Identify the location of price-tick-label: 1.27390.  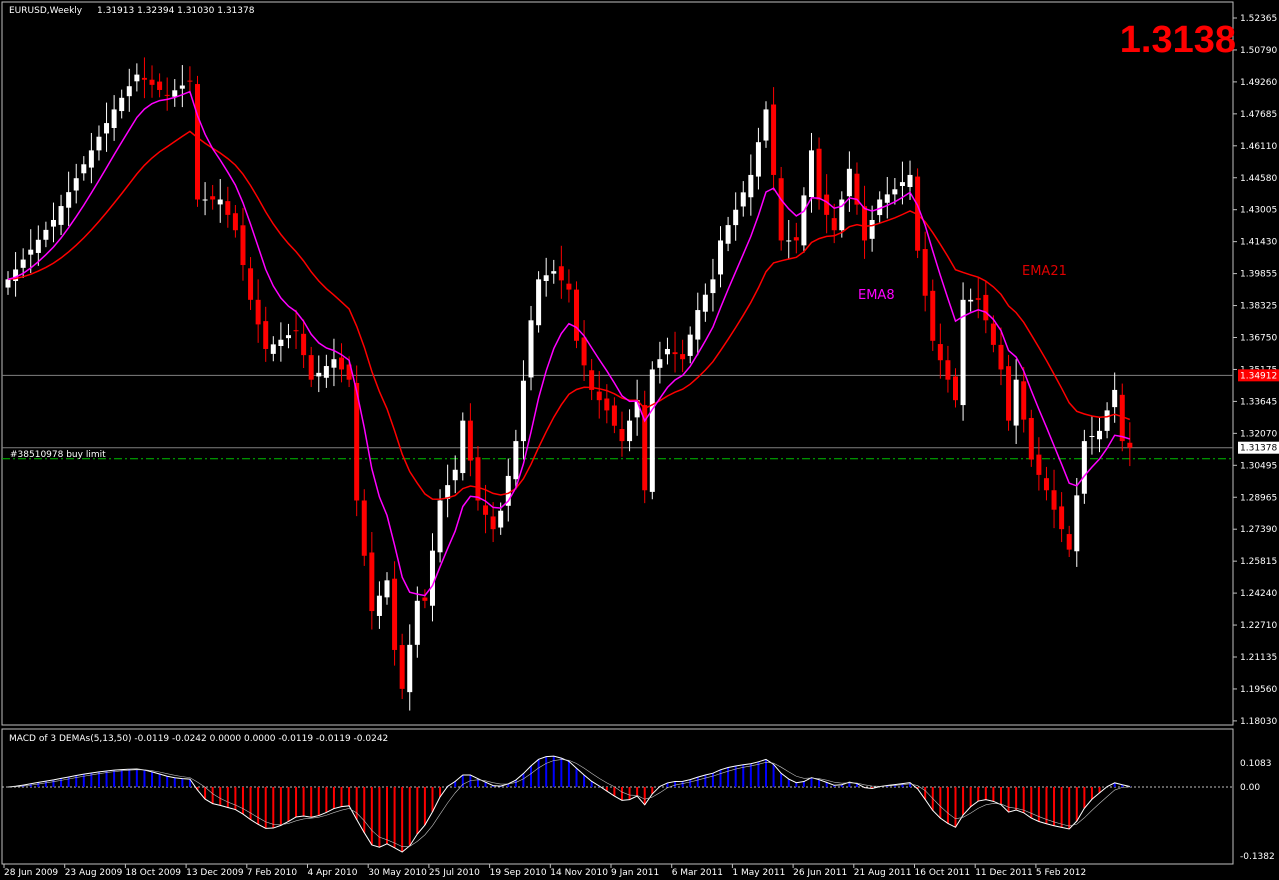
(1258, 530).